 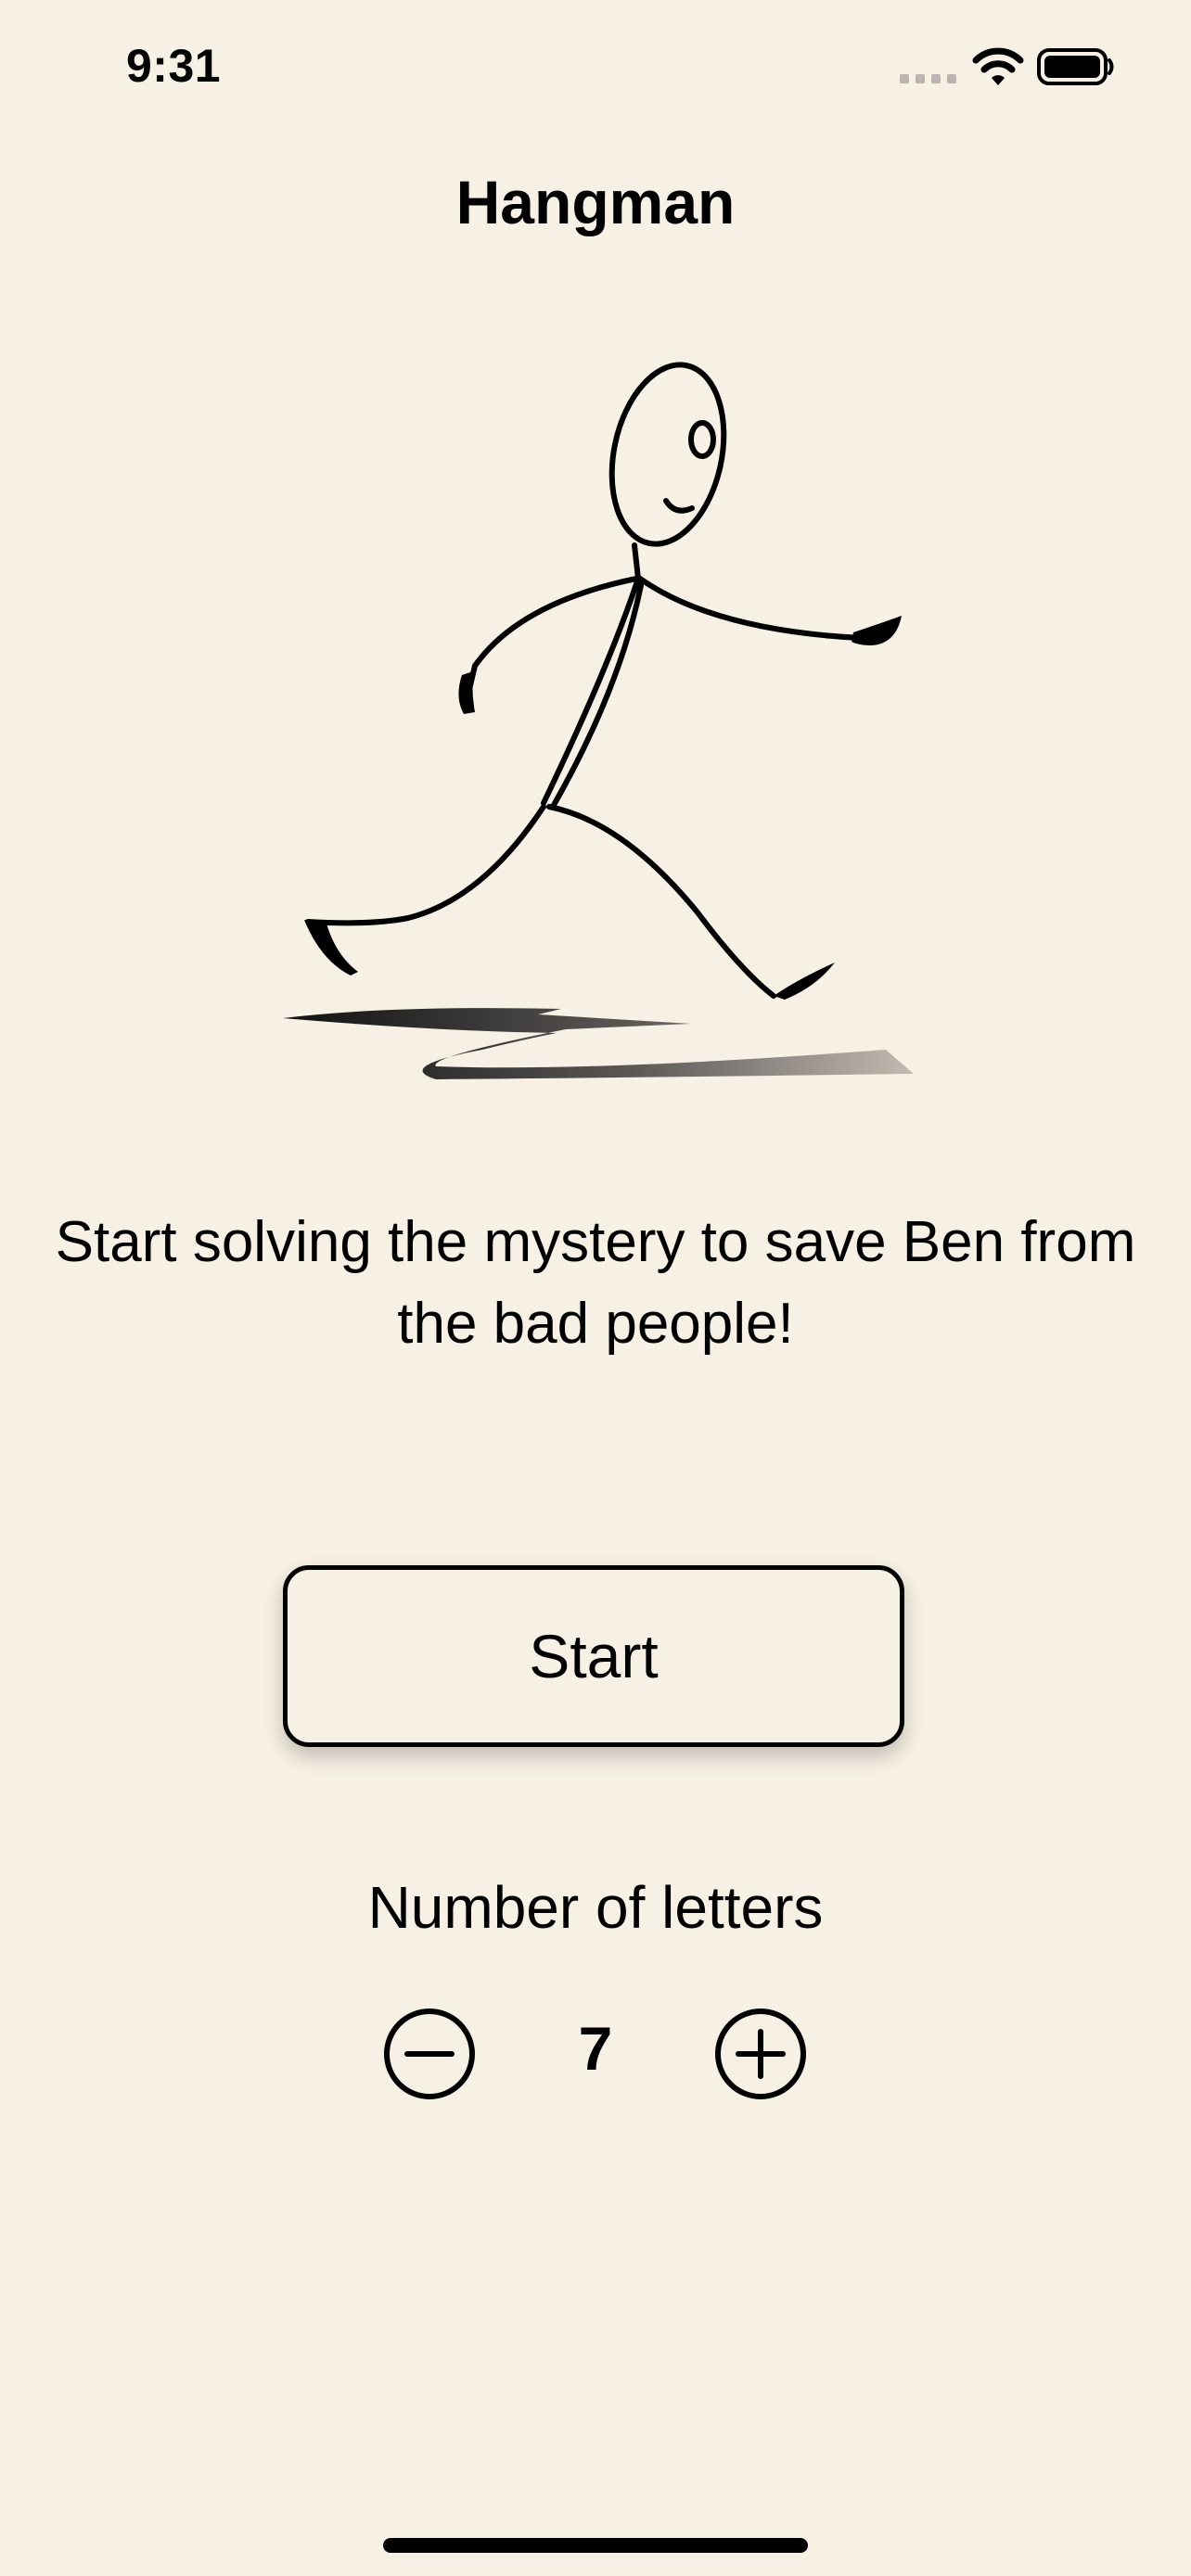 What do you see at coordinates (595, 69) in the screenshot?
I see `status-bar: 9:31` at bounding box center [595, 69].